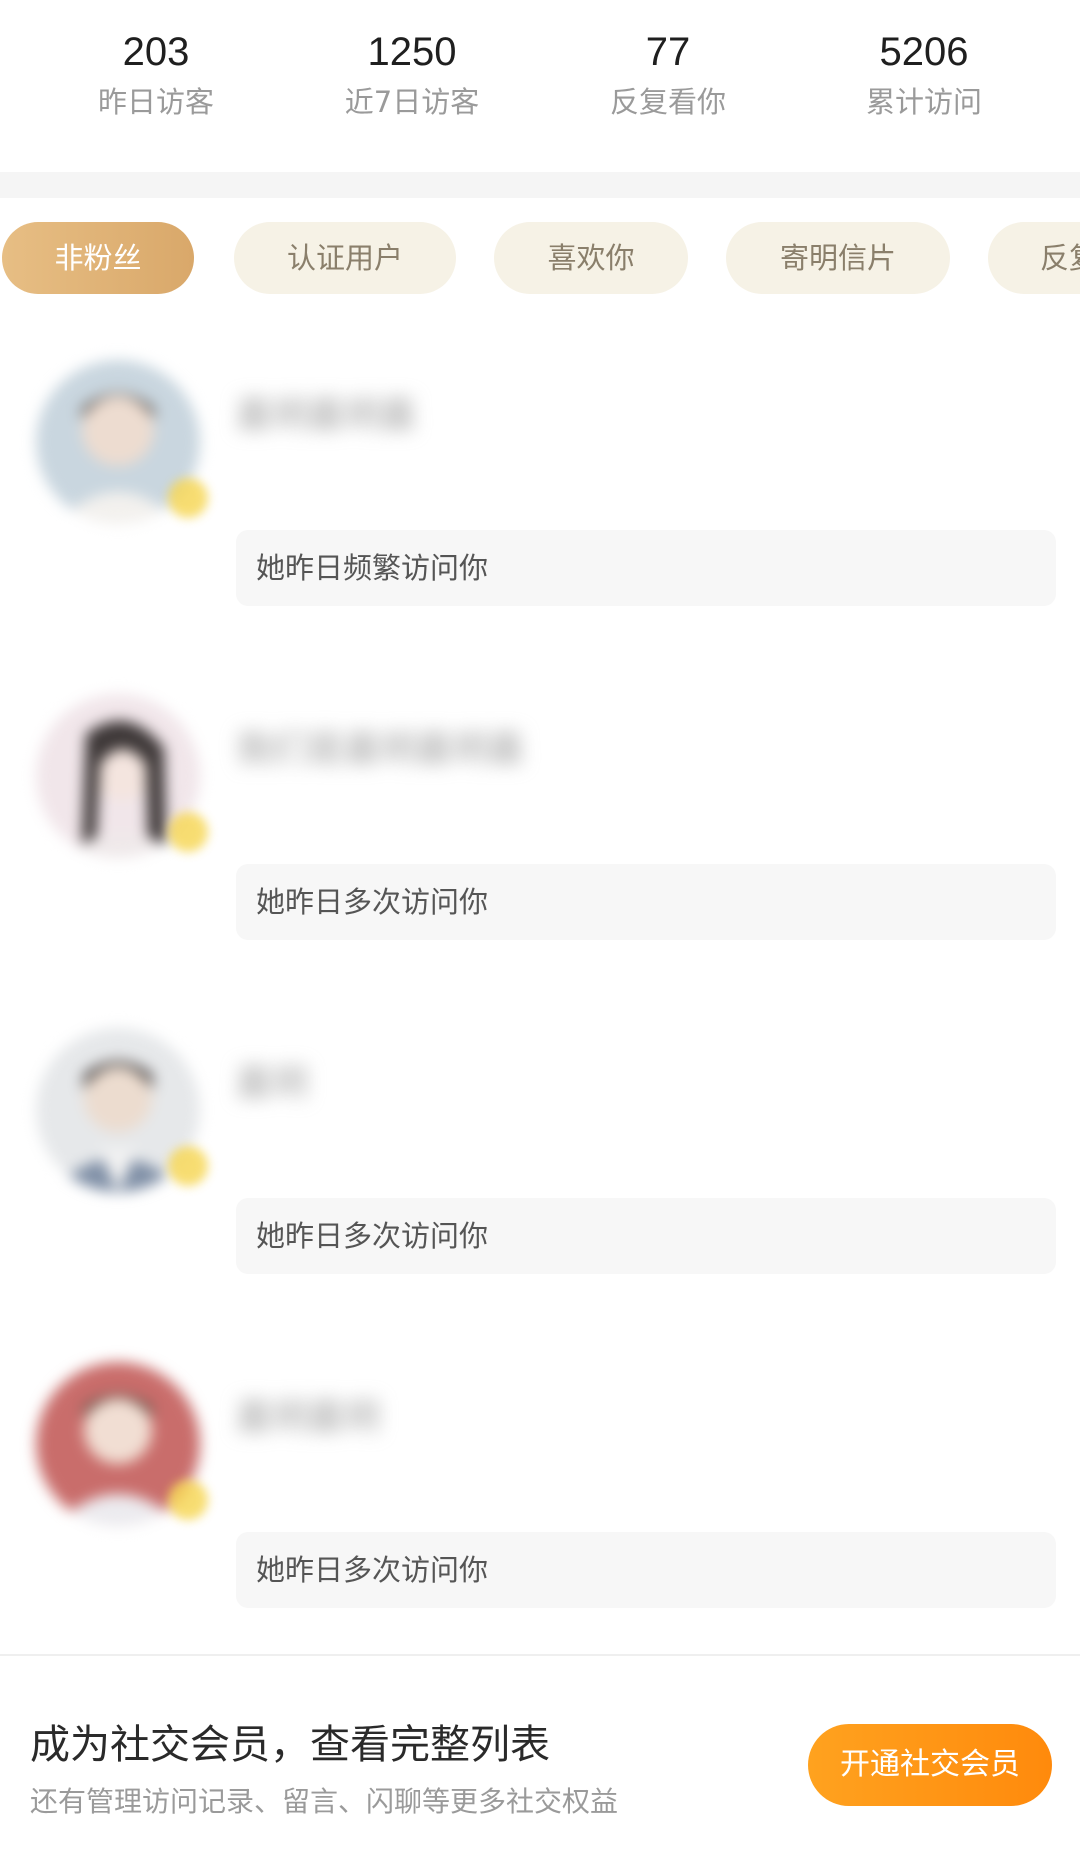 This screenshot has height=1850, width=1080. I want to click on stat-last-7-days: 1250 近7日访客, so click(412, 74).